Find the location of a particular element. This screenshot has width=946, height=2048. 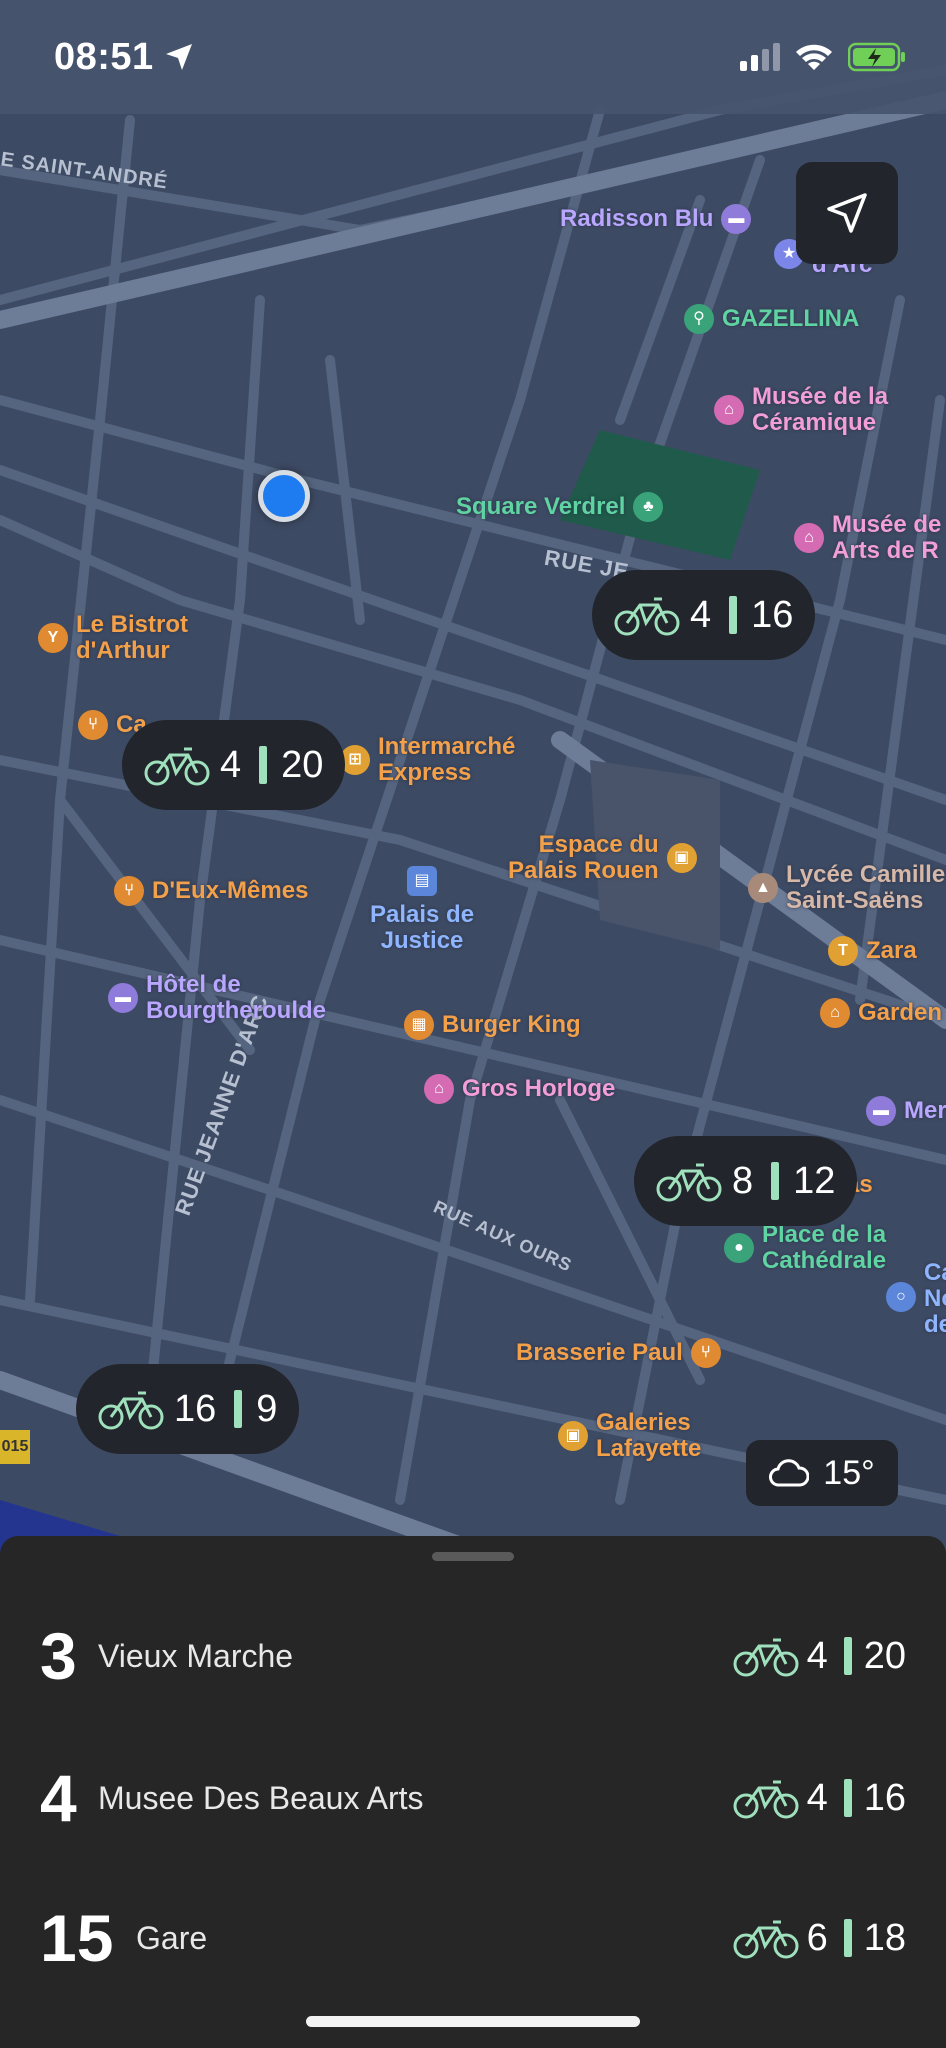

station-pin-southwest: 16 9 is located at coordinates (188, 1409).